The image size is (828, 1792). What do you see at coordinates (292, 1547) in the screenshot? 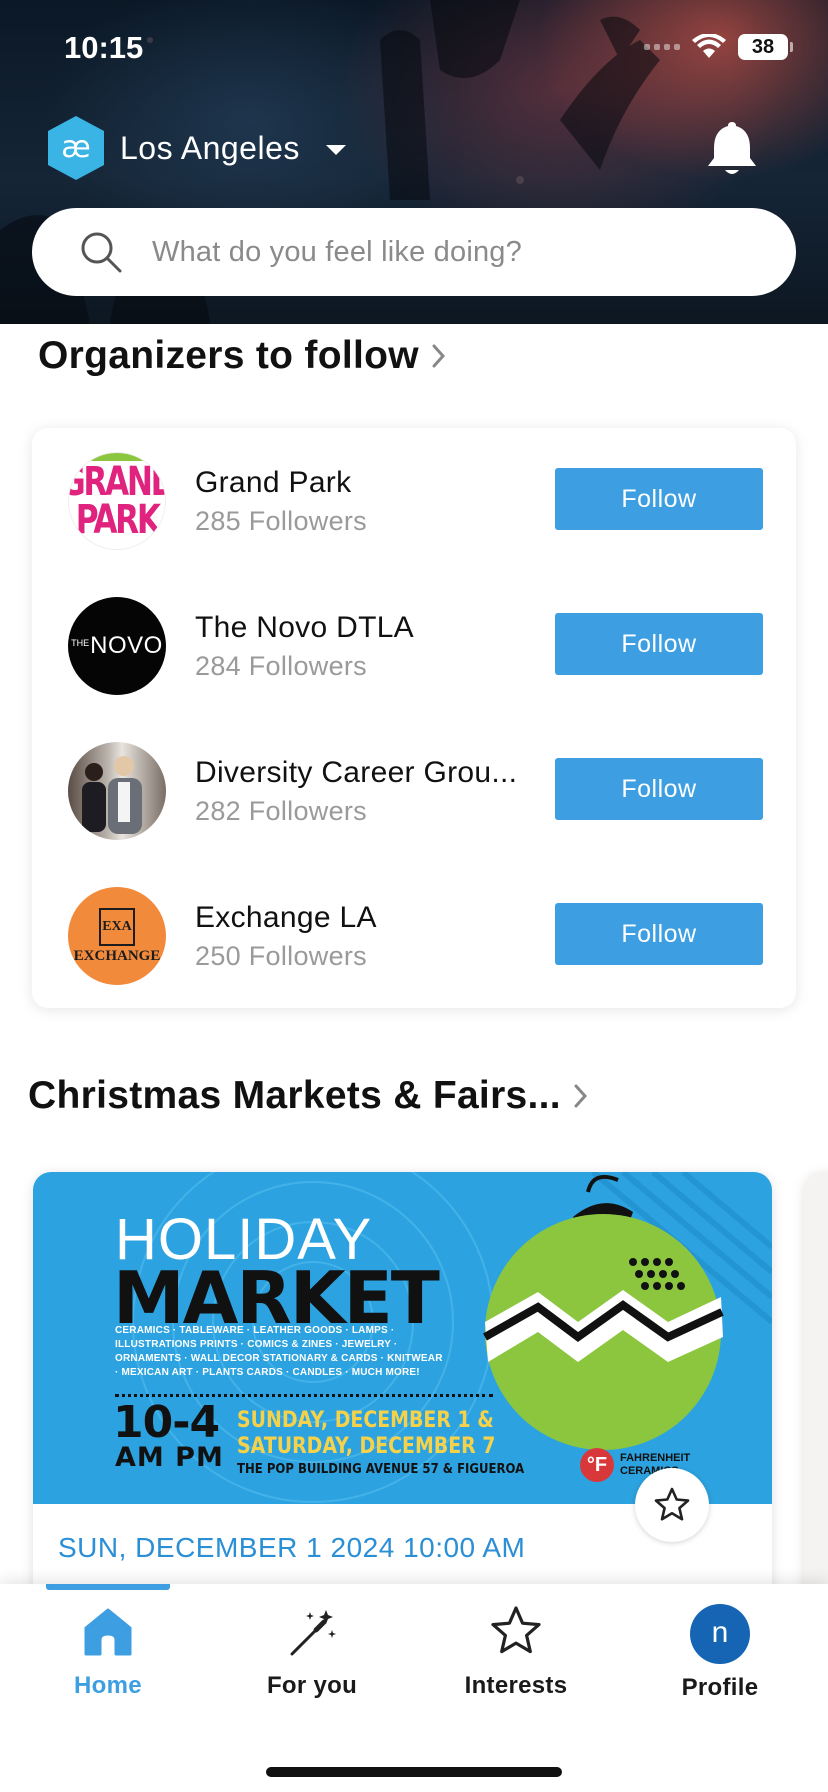
I see `event-date: SUN, DECEMBER 1 2024 10:00 AM` at bounding box center [292, 1547].